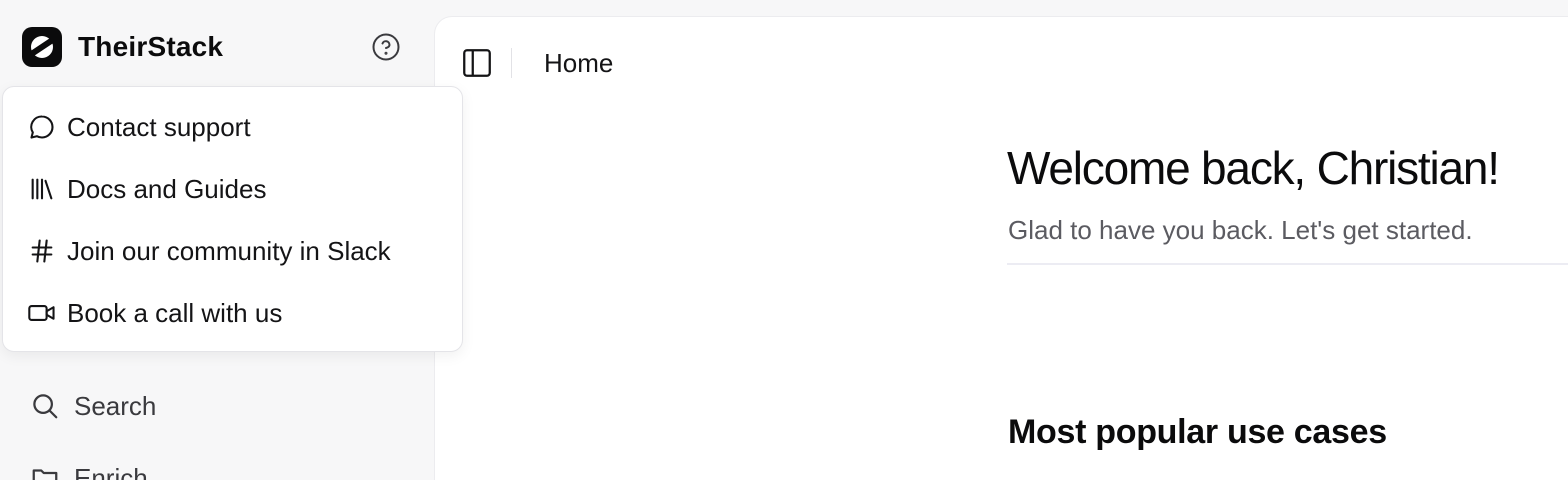 This screenshot has width=1568, height=480. Describe the element at coordinates (45, 406) in the screenshot. I see `search-icon` at that location.